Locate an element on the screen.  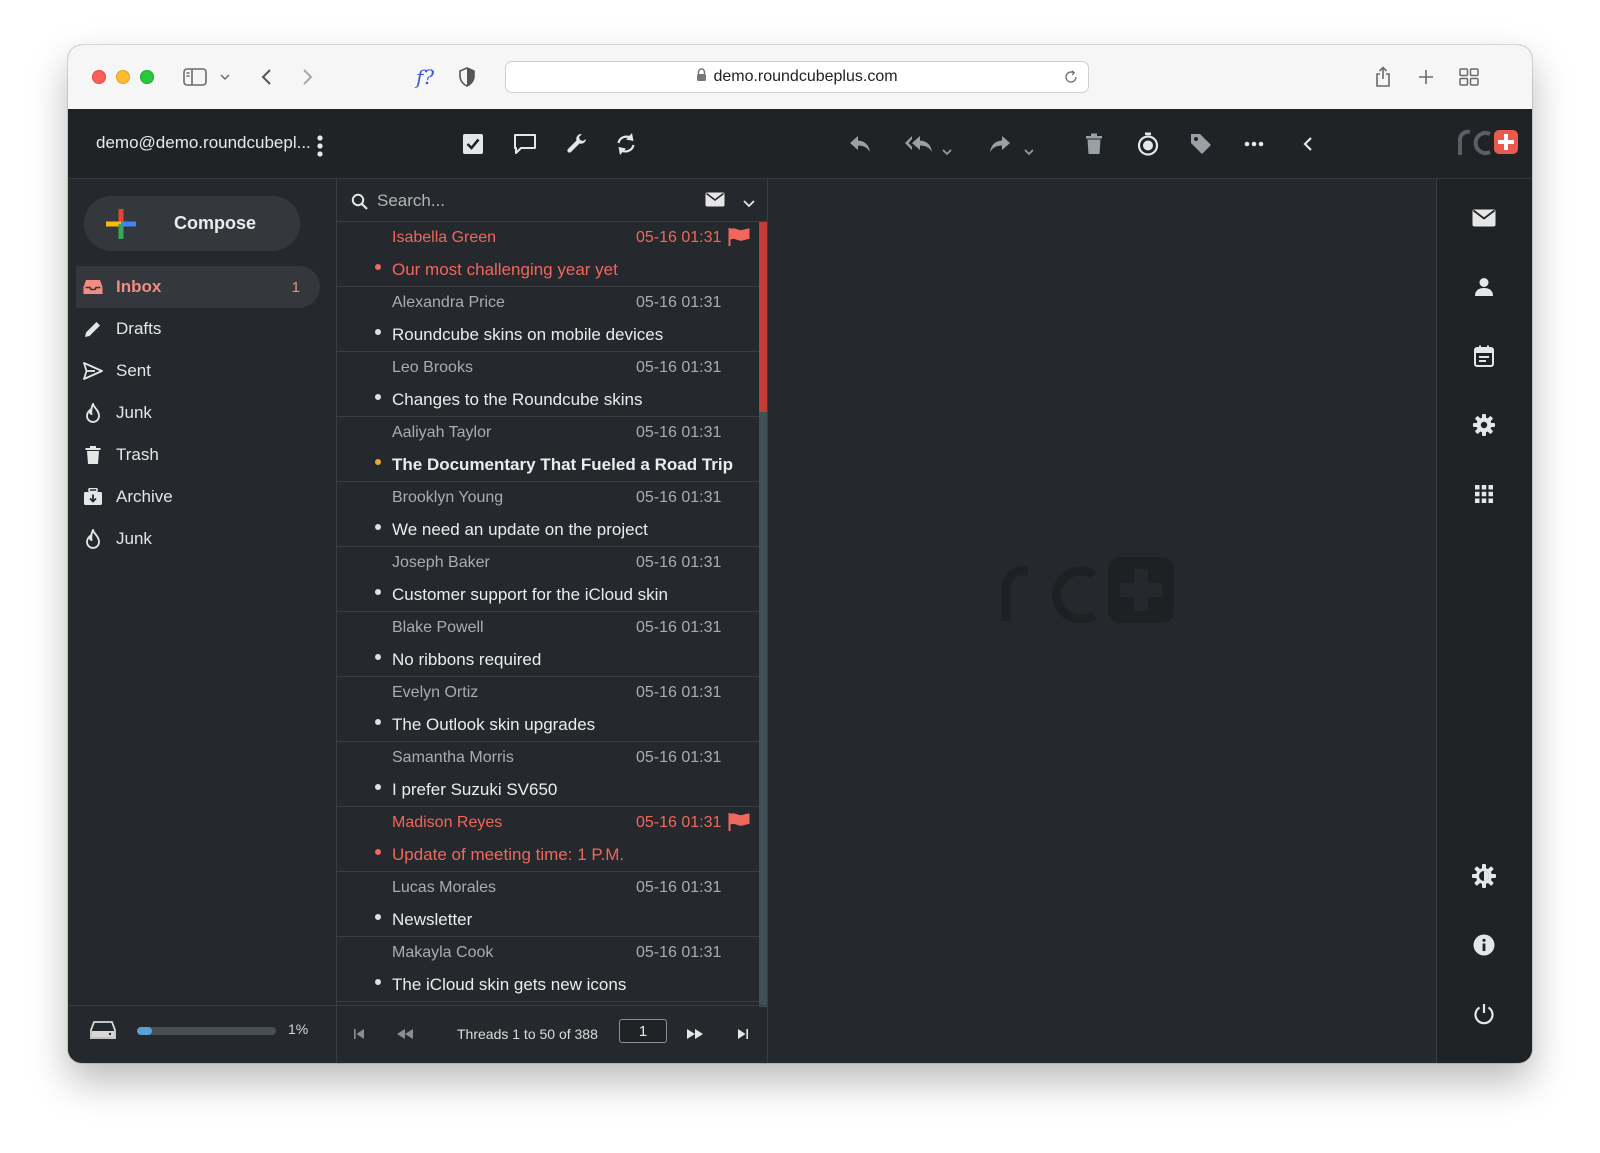
first-page-icon is located at coordinates (359, 1034).